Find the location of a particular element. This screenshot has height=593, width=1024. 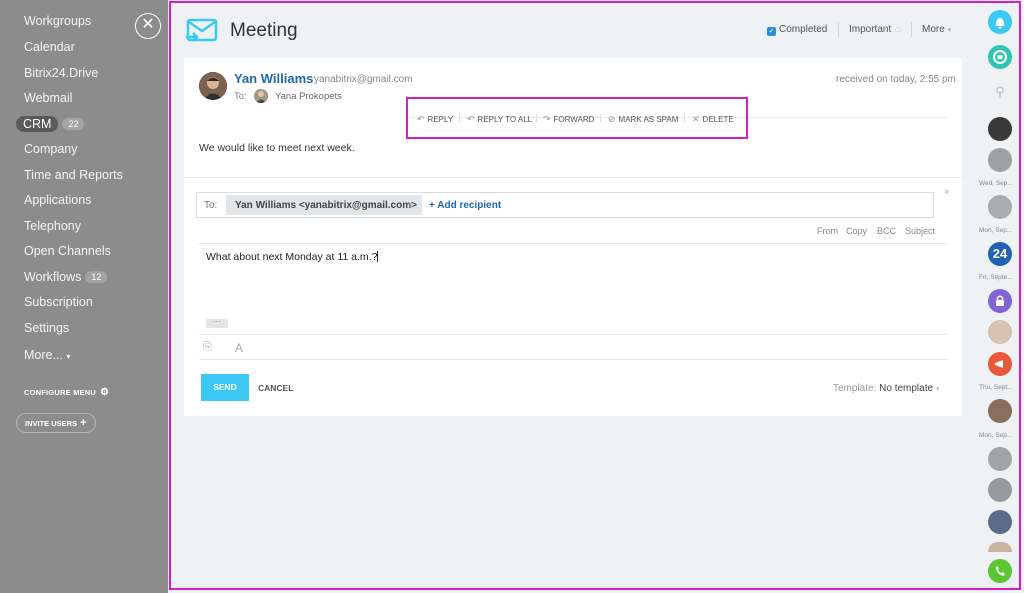

add-recipient-link: + Add recipient is located at coordinates (465, 205).